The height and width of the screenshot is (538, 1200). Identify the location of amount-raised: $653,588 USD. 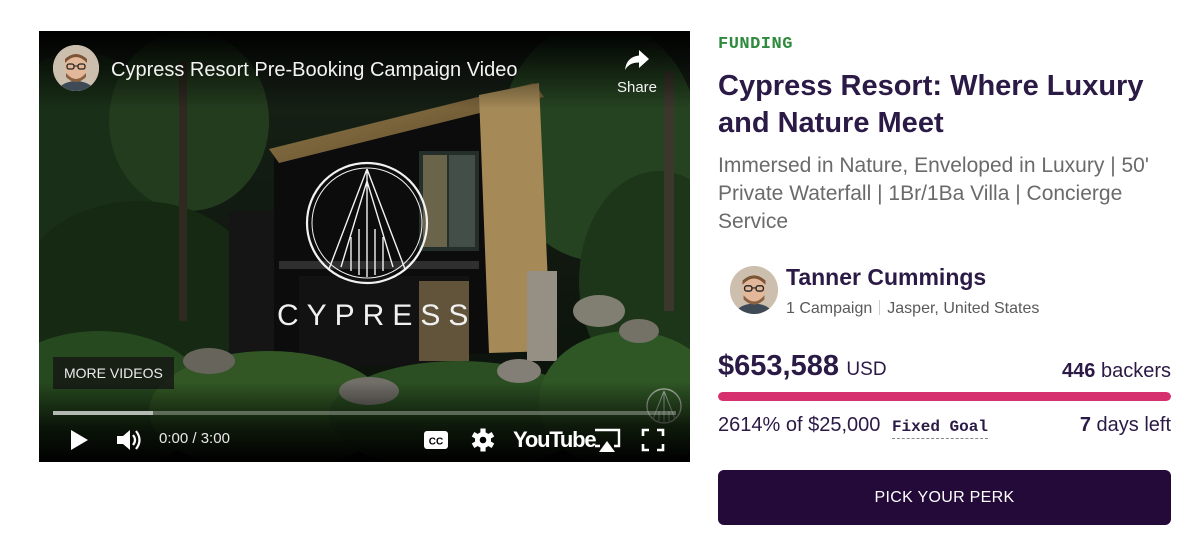
(802, 366).